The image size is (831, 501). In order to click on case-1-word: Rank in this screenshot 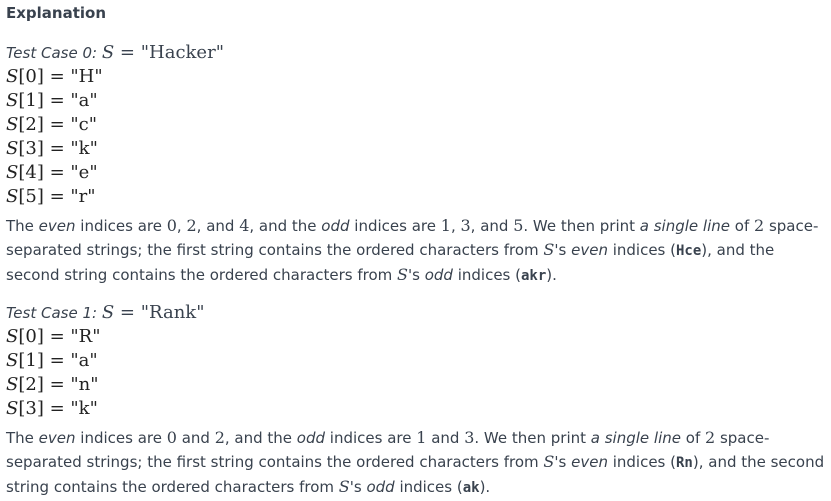, I will do `click(173, 312)`.